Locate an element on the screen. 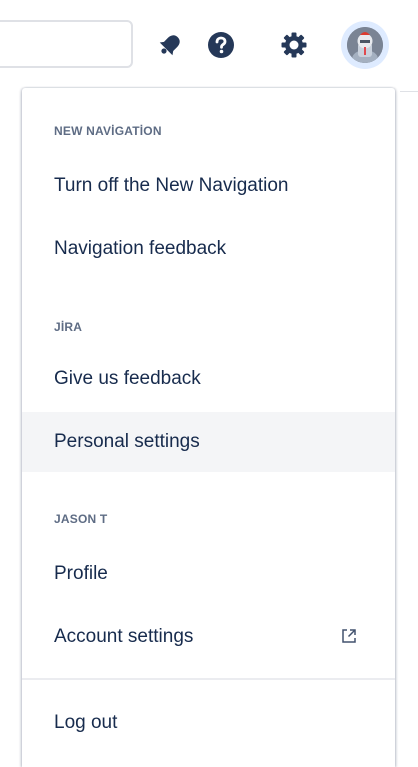 The width and height of the screenshot is (418, 767). search-input is located at coordinates (65, 44).